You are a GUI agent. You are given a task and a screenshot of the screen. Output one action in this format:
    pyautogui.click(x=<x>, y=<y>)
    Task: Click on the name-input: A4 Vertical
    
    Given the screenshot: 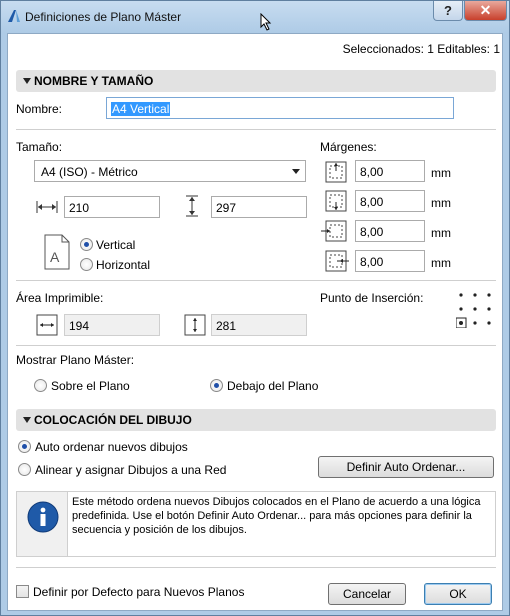 What is the action you would take?
    pyautogui.click(x=280, y=108)
    